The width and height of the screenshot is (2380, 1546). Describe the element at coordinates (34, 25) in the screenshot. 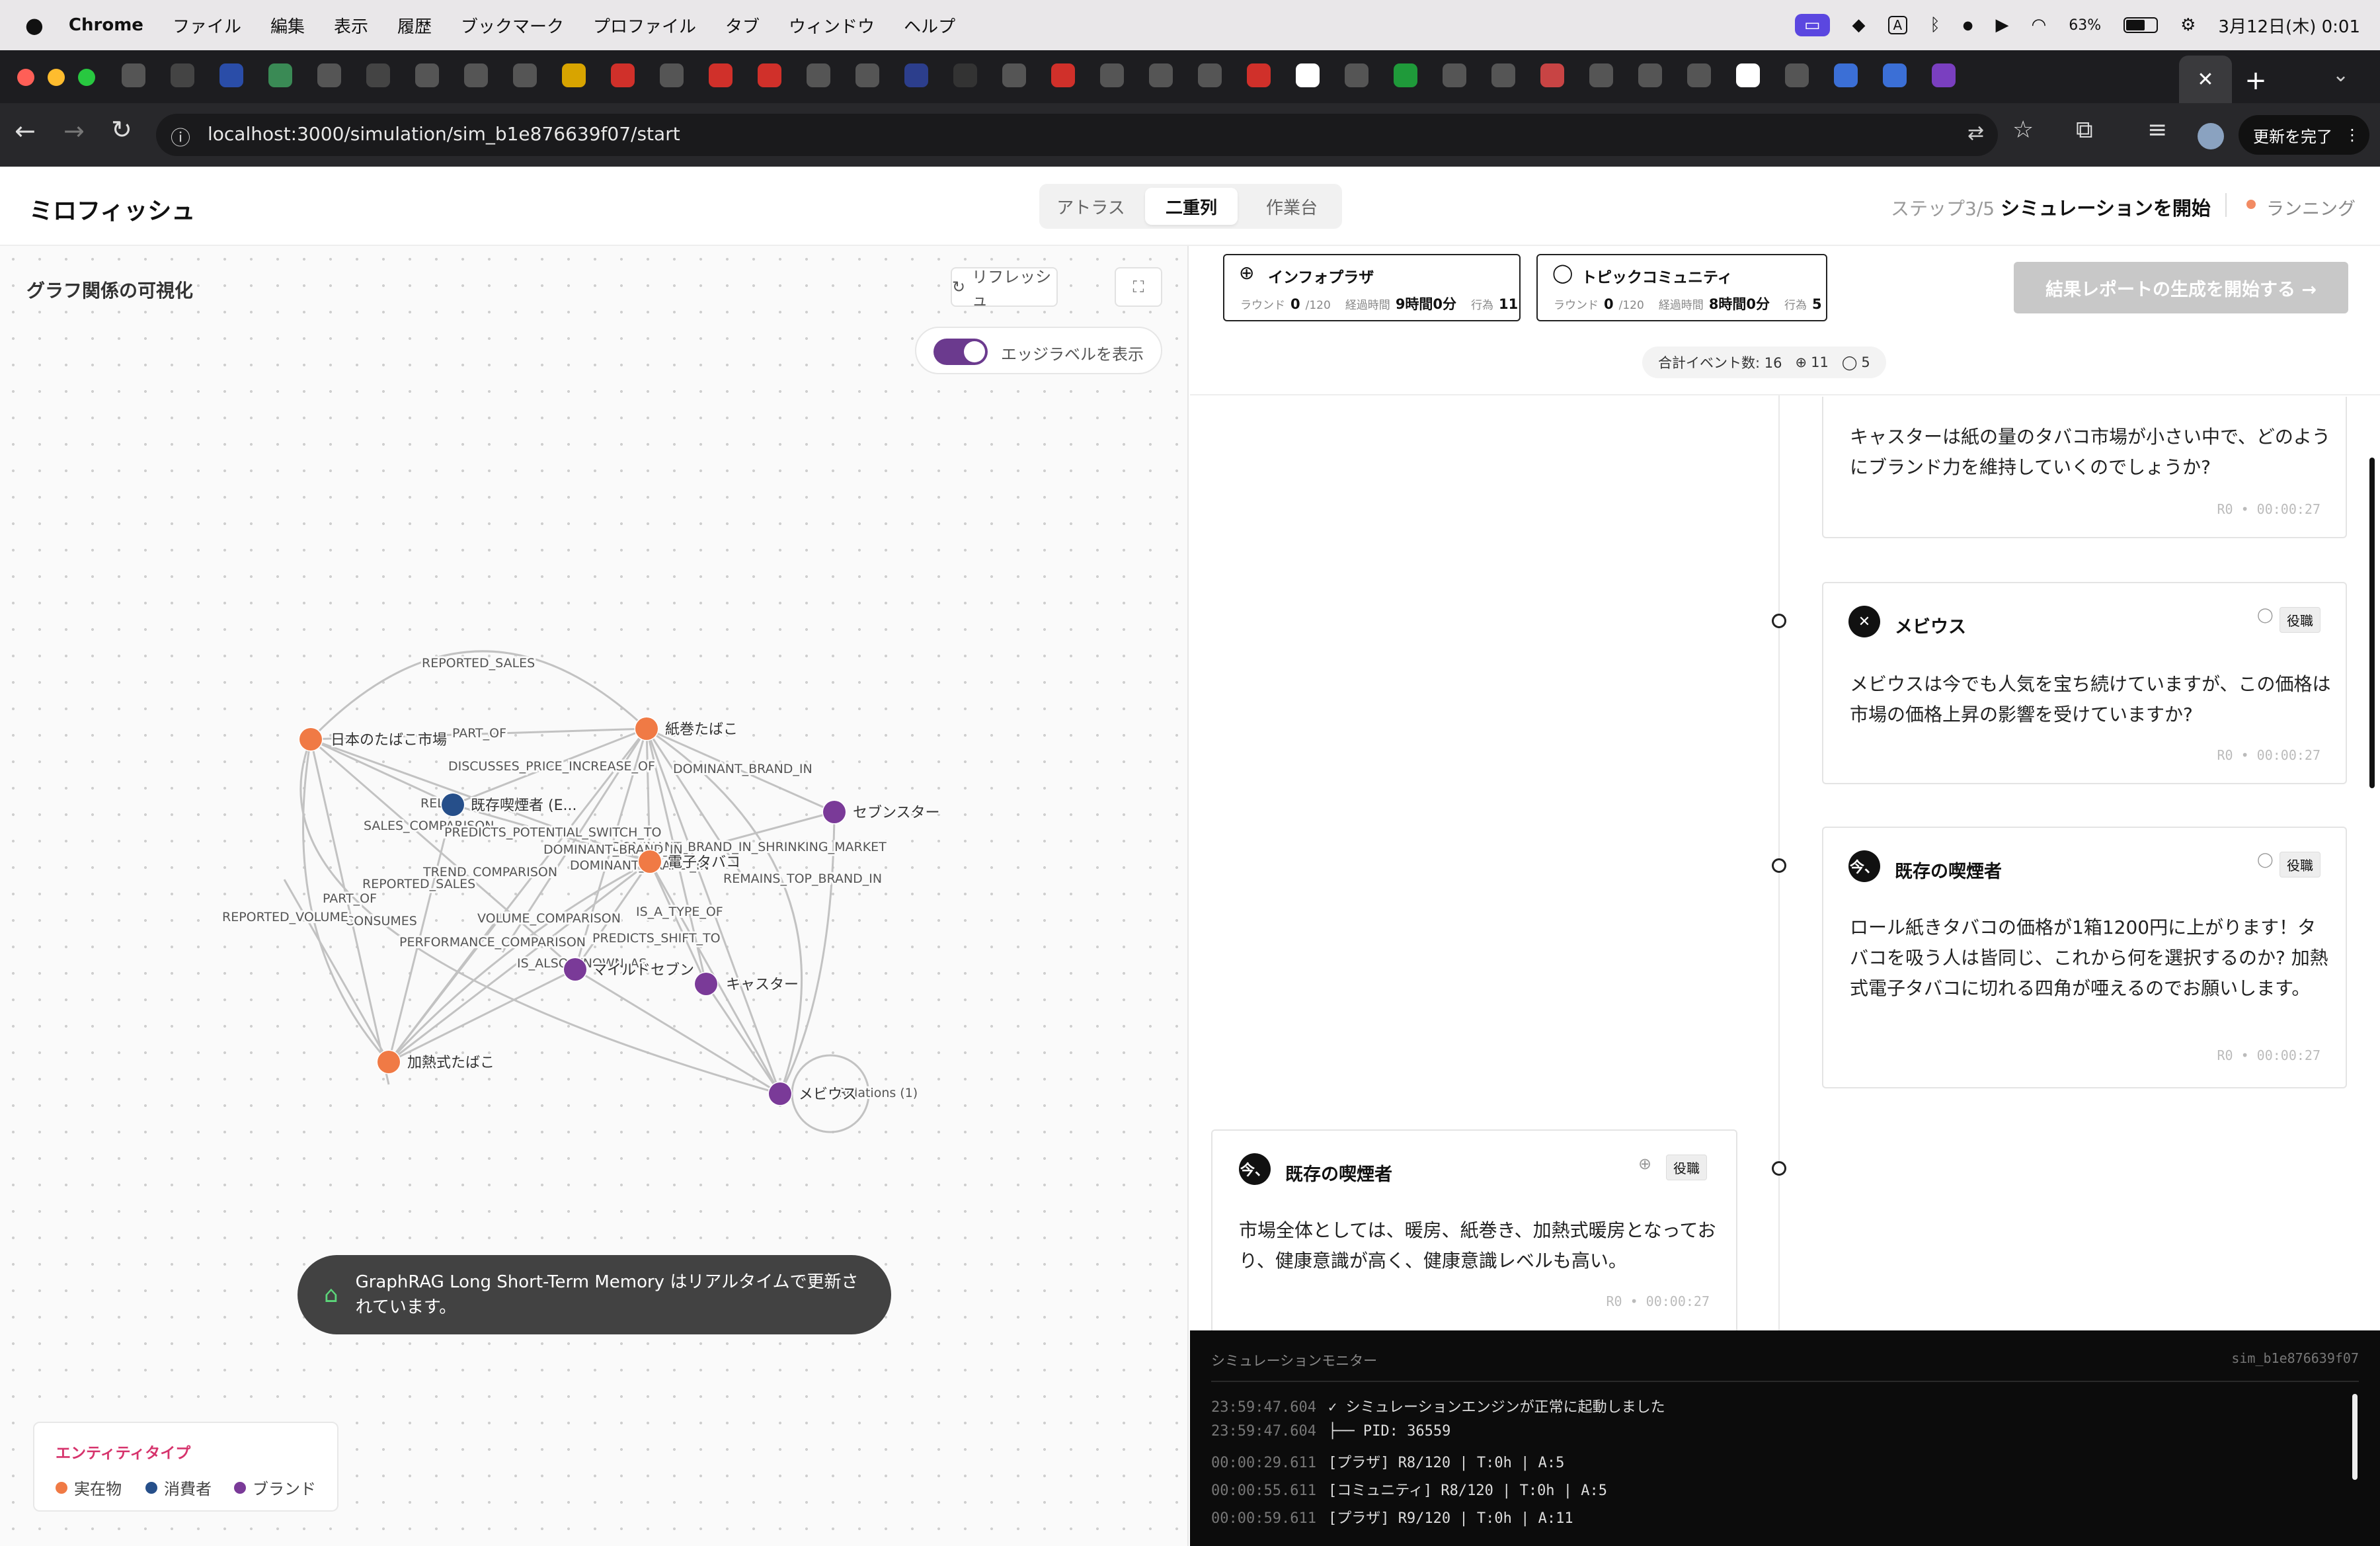

I see `apple-icon: ●` at that location.